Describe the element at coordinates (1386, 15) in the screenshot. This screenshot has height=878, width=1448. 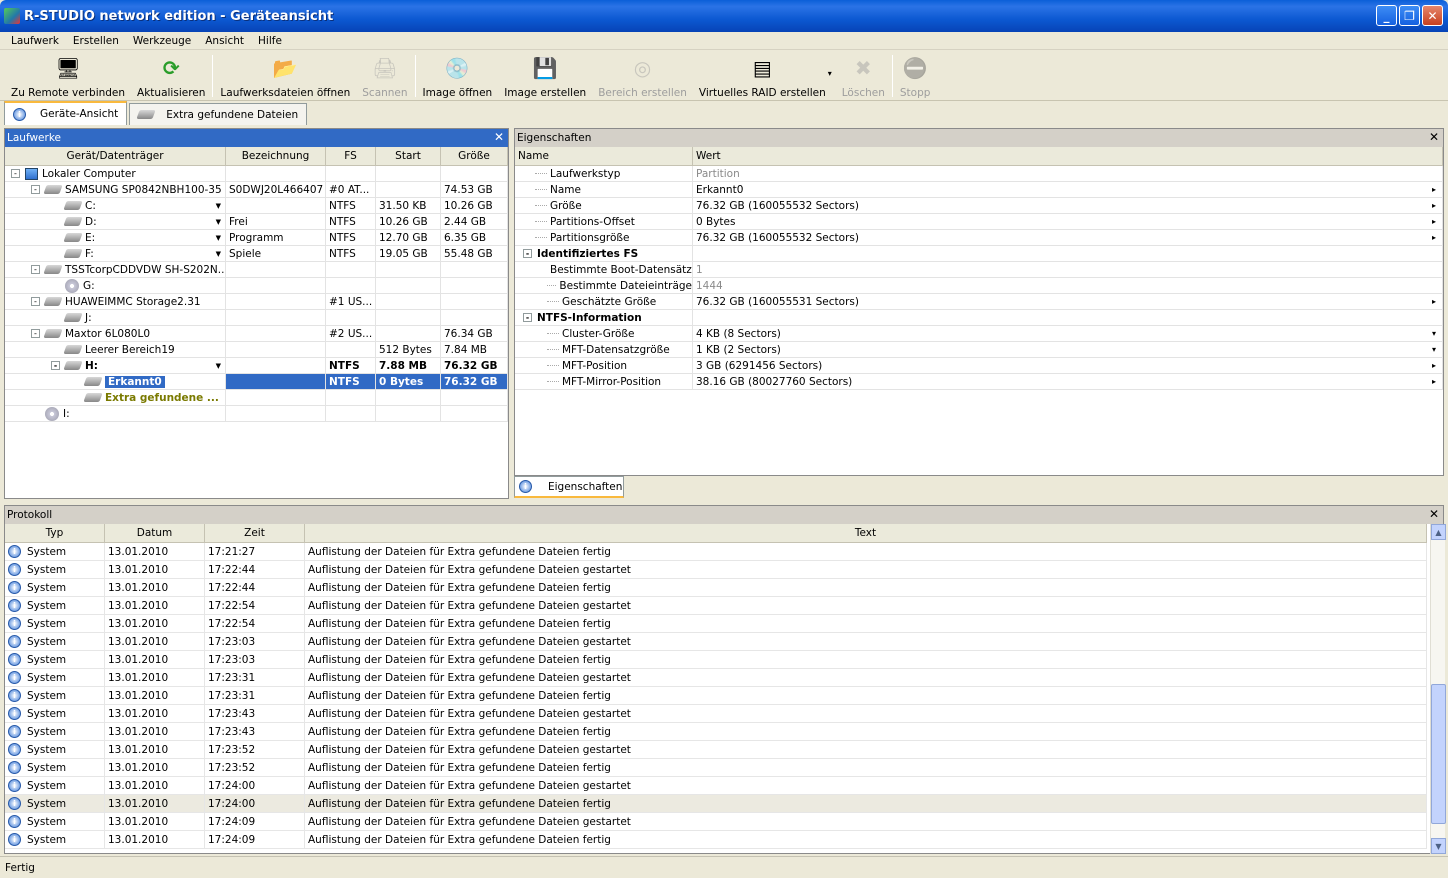
I see `minimize-button: _` at that location.